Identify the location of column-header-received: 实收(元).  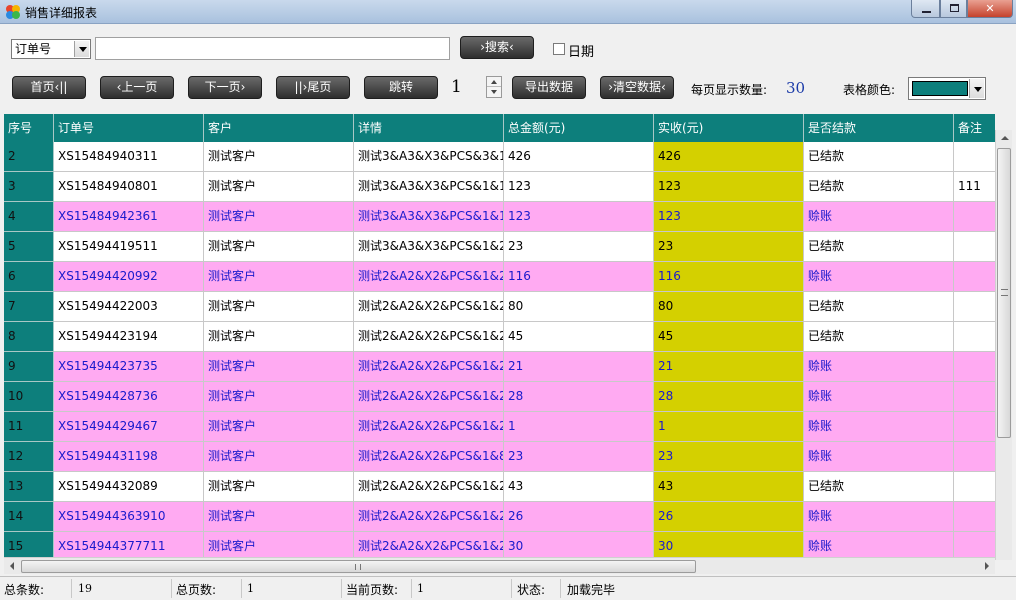
(729, 128).